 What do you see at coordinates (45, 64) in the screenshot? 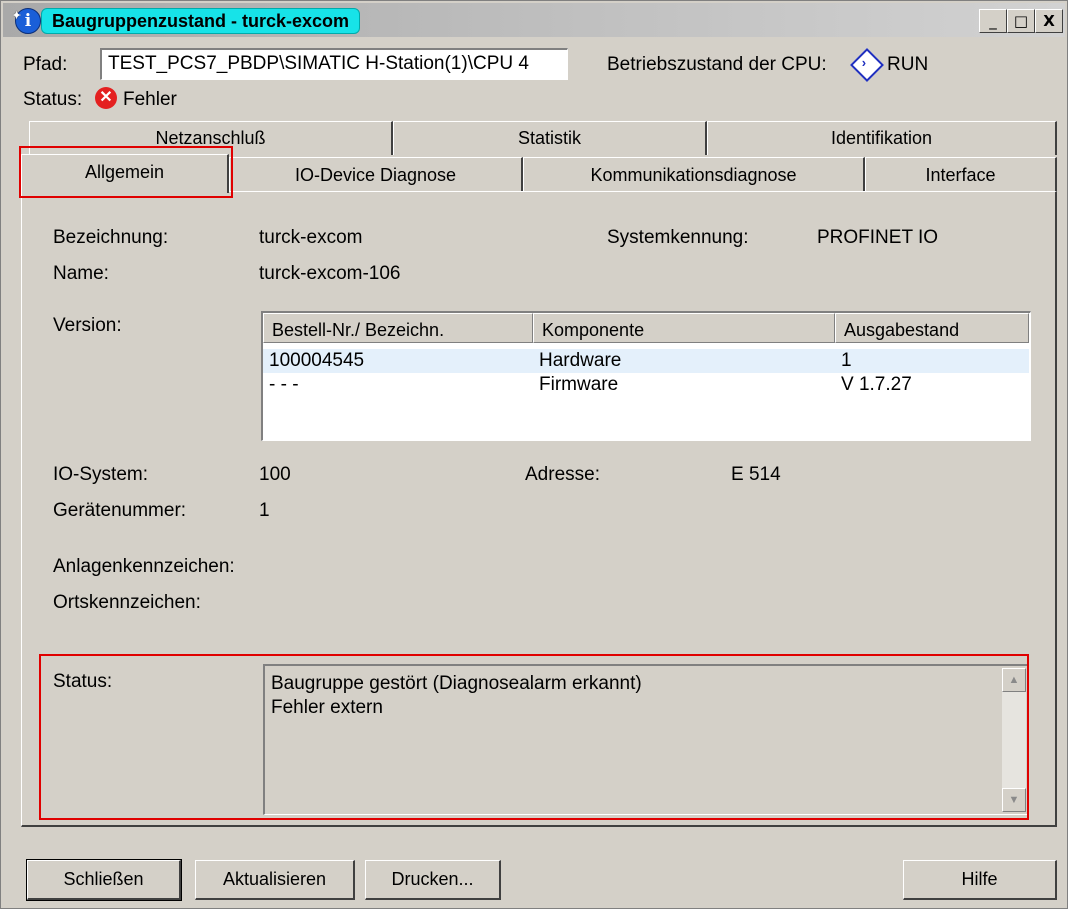
I see `path-label: Pfad:` at bounding box center [45, 64].